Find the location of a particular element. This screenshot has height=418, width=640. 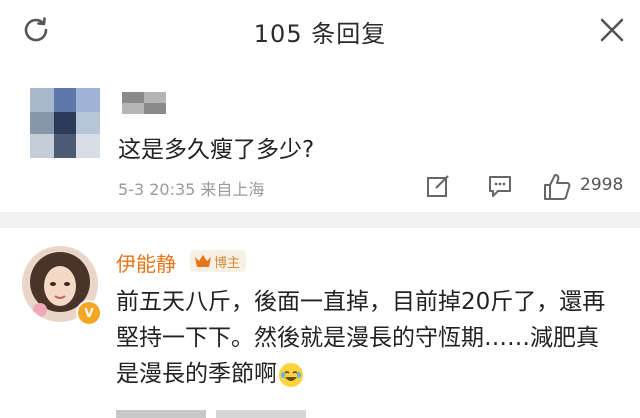

comment-text: 这是多久瘦了多少? is located at coordinates (216, 150).